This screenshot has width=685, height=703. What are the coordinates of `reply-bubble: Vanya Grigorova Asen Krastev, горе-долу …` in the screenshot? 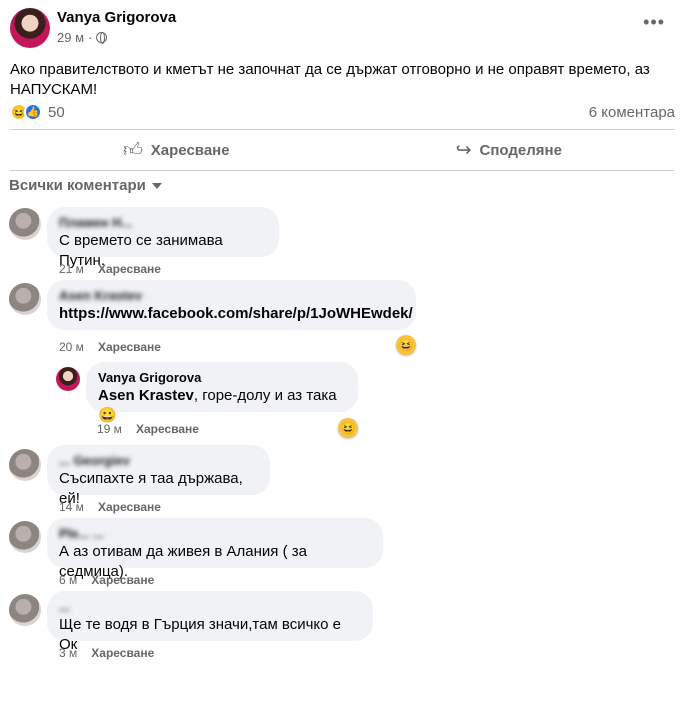 It's located at (222, 393).